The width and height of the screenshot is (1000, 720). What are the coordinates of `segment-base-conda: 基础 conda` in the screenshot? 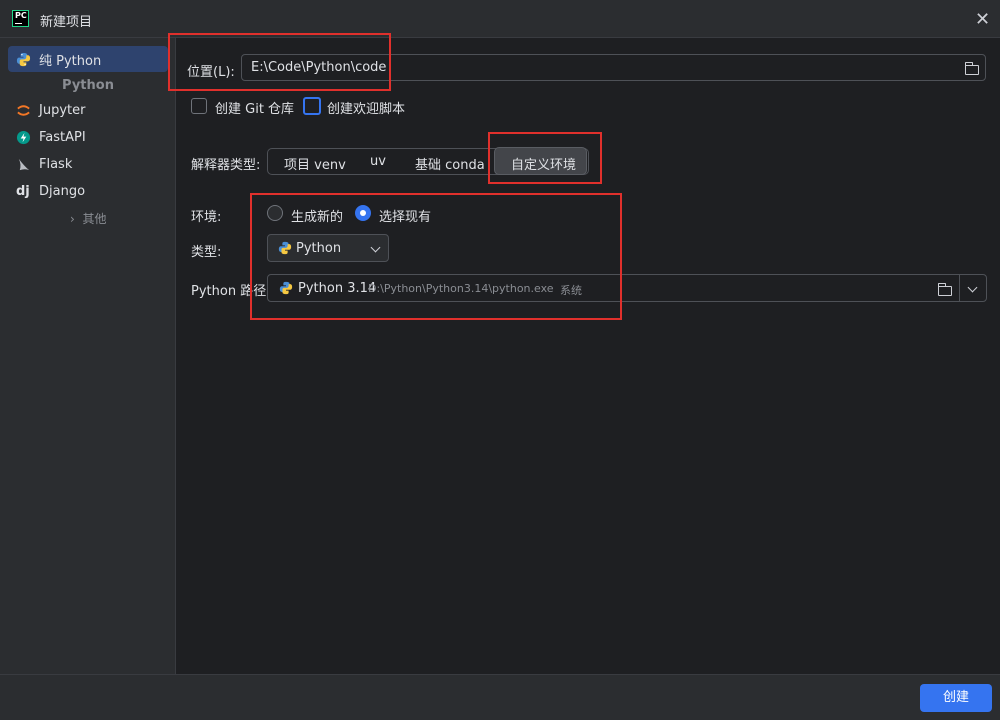 It's located at (450, 163).